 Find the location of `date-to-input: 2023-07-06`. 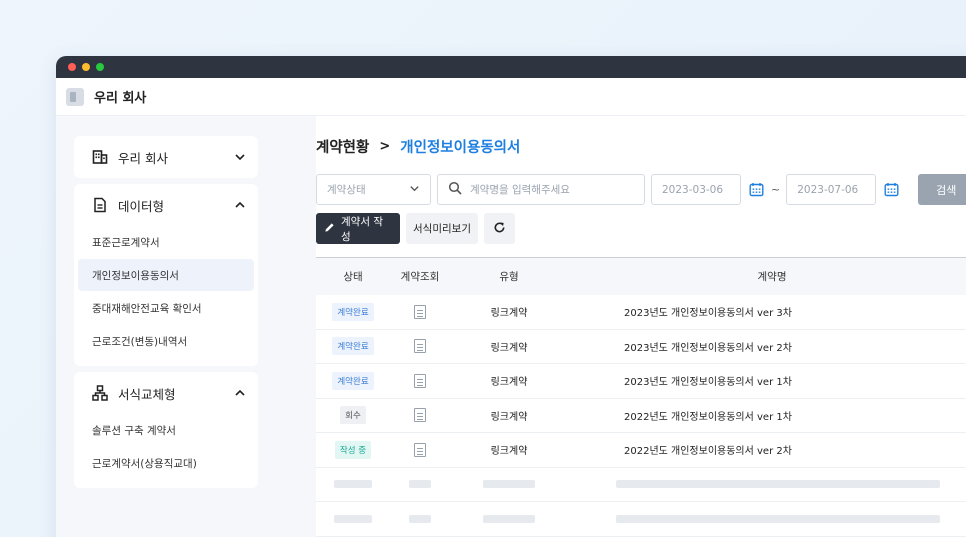

date-to-input: 2023-07-06 is located at coordinates (831, 189).